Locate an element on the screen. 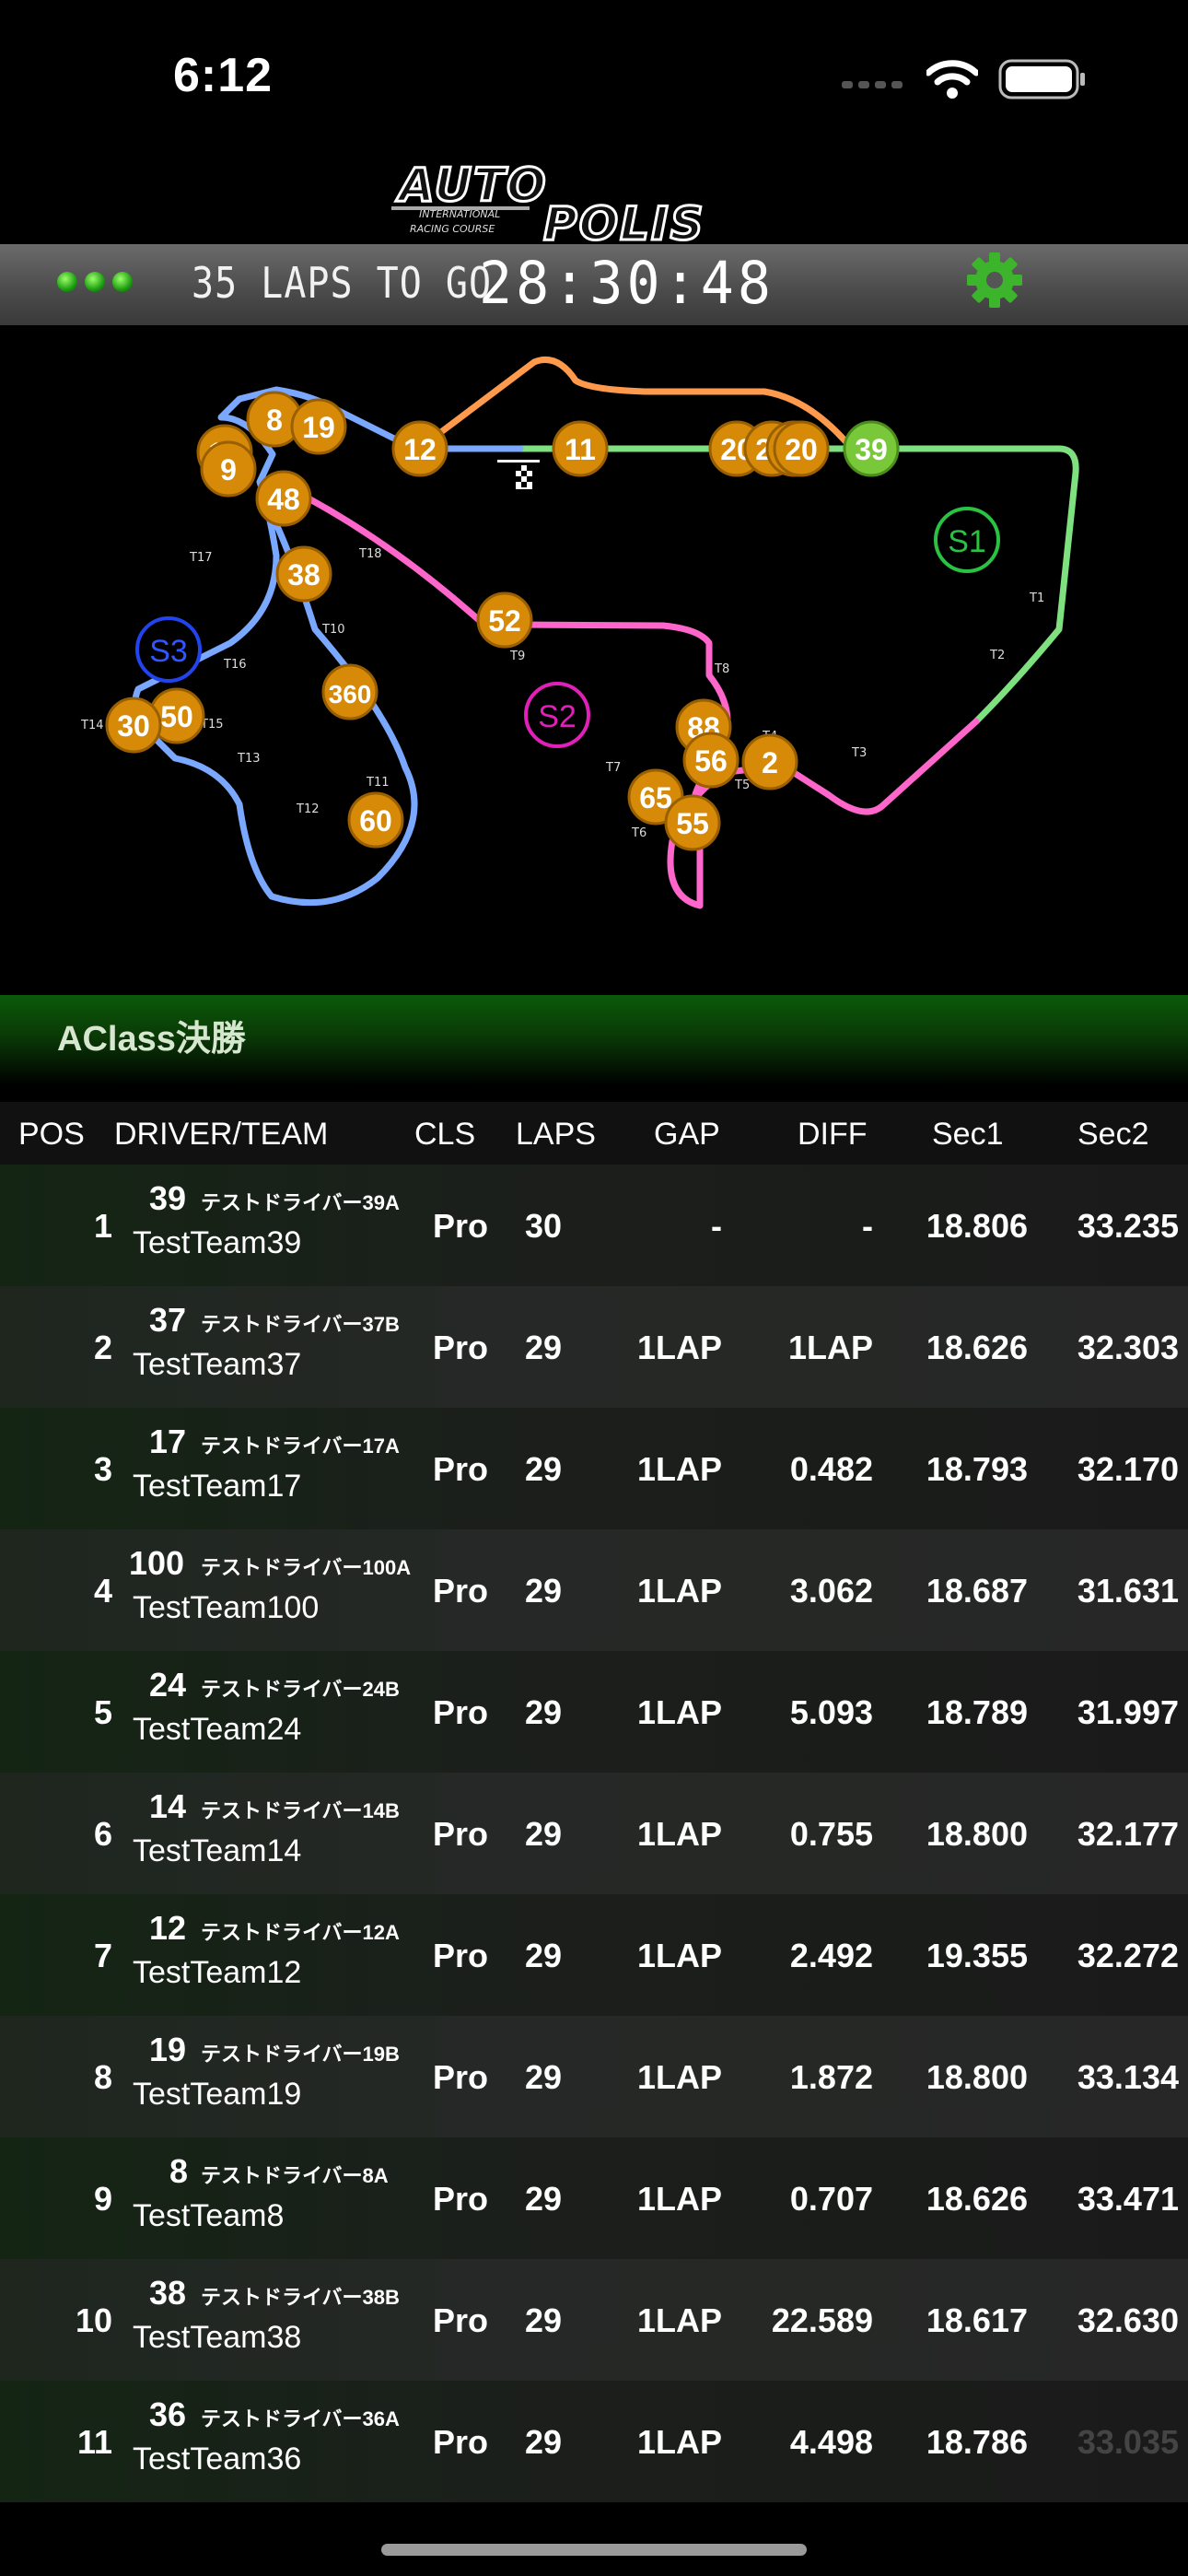 The image size is (1188, 2576). row-driver-name: テストドライバー38B is located at coordinates (300, 2297).